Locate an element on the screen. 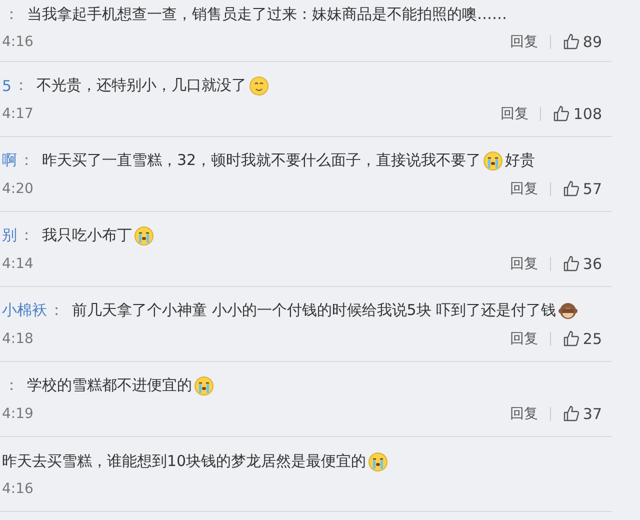 The image size is (640, 520). comment-text: 不光贵，还特别小，几口就没了 is located at coordinates (141, 85).